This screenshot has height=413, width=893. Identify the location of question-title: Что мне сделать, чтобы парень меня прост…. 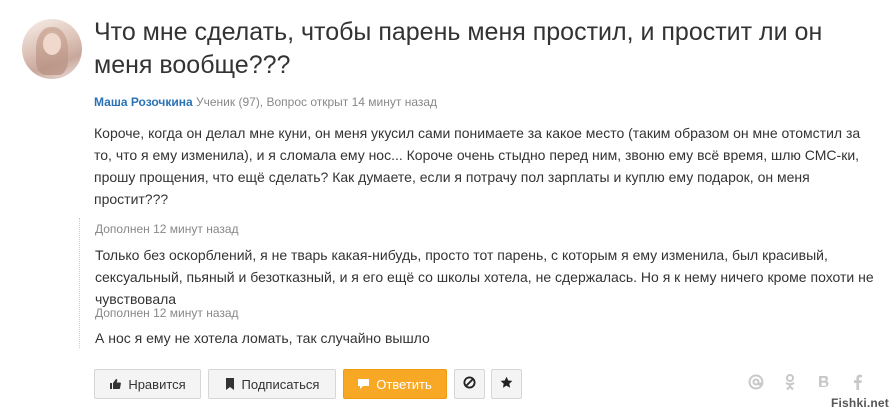
(458, 48).